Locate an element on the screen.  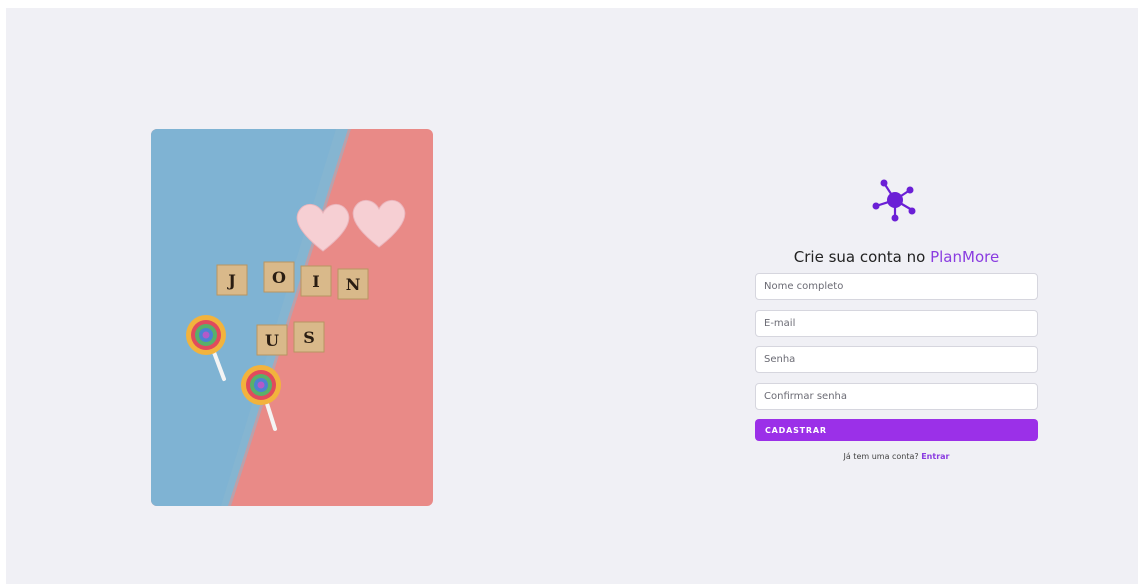
title-prefix: Crie sua conta no is located at coordinates (862, 257).